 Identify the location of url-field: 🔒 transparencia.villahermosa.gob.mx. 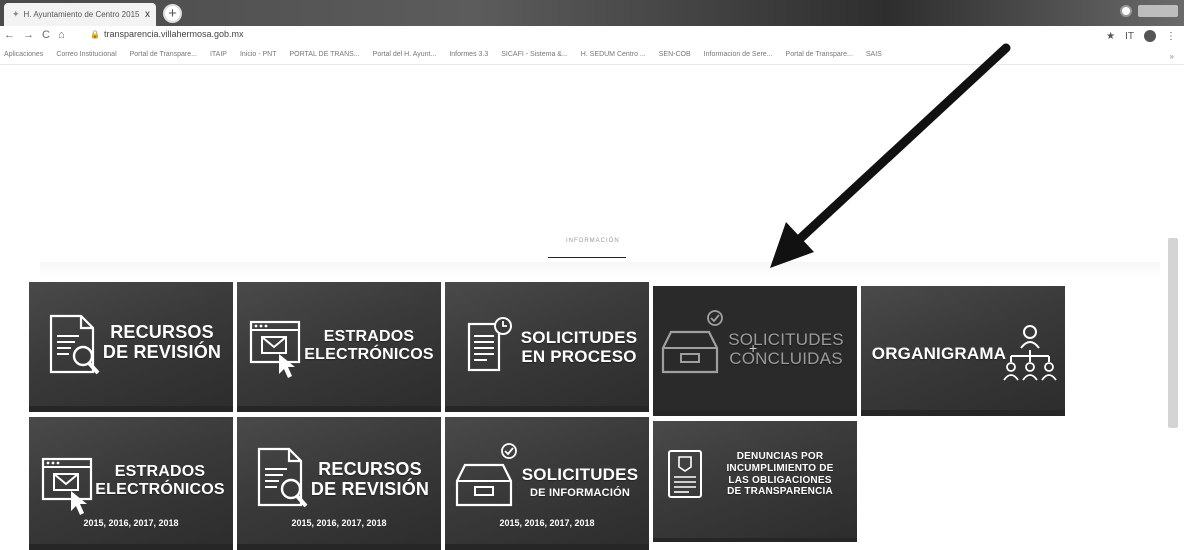
(167, 34).